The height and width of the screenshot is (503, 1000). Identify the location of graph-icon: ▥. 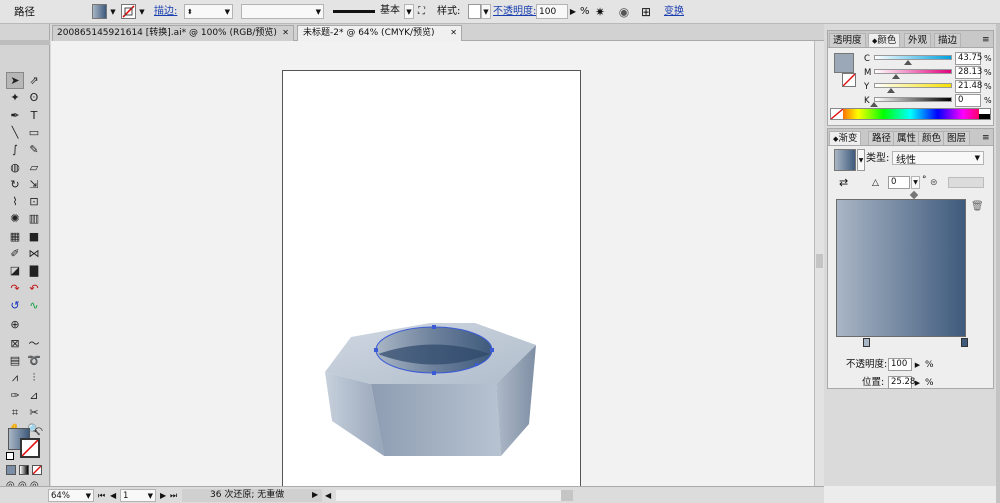
(34, 218).